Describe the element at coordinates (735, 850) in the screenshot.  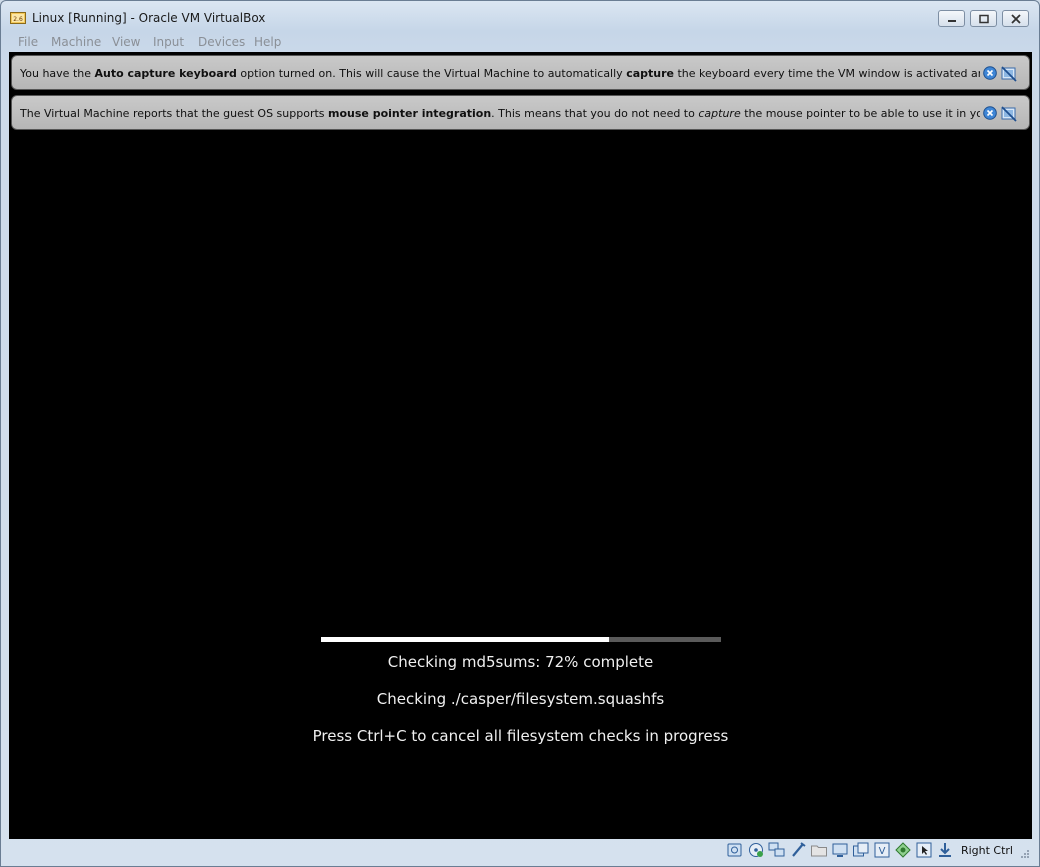
I see `hard-disk-icon` at that location.